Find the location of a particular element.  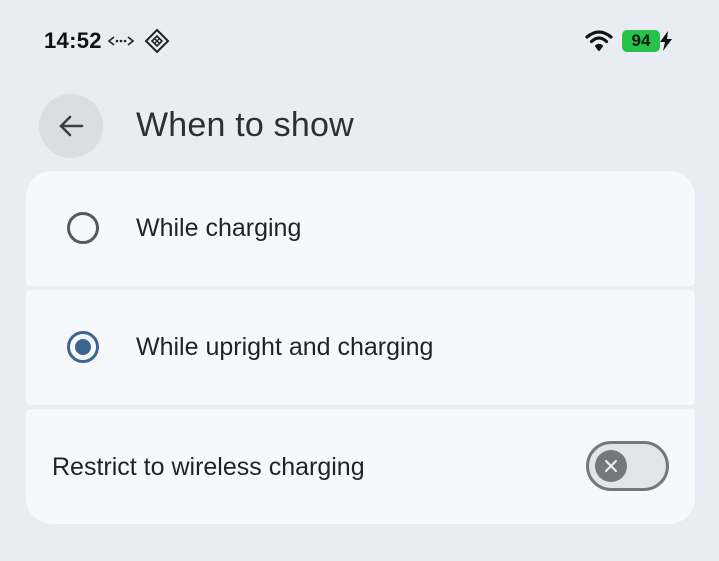

close-icon is located at coordinates (611, 466).